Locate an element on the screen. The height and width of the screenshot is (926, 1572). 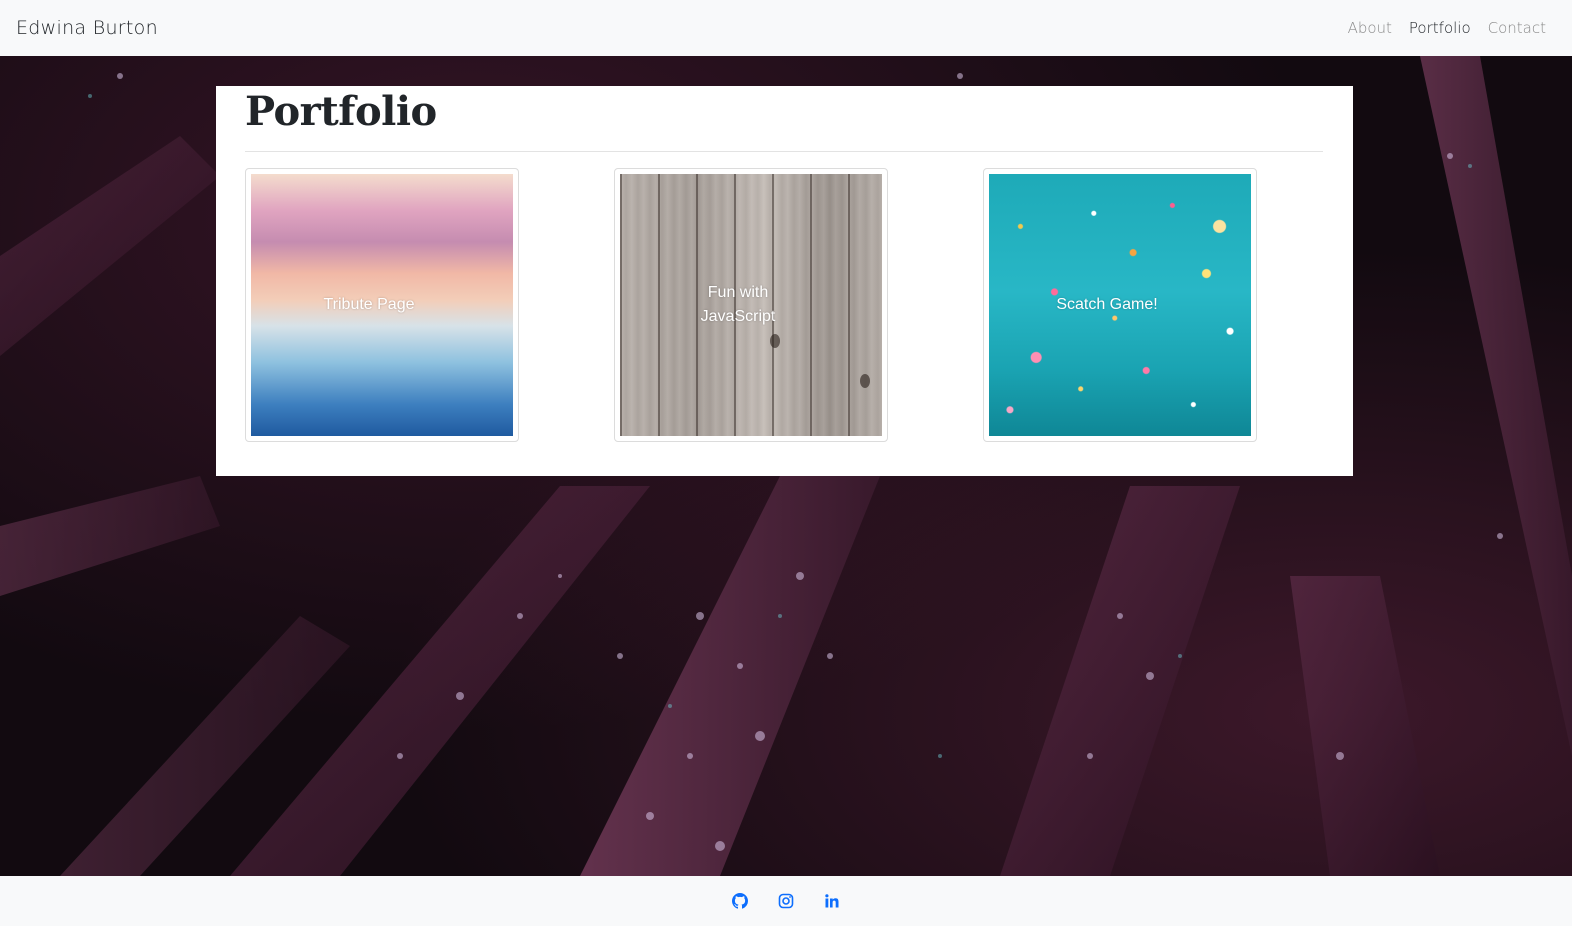
project-thumbnail-sunset: Tribute Page is located at coordinates (382, 305).